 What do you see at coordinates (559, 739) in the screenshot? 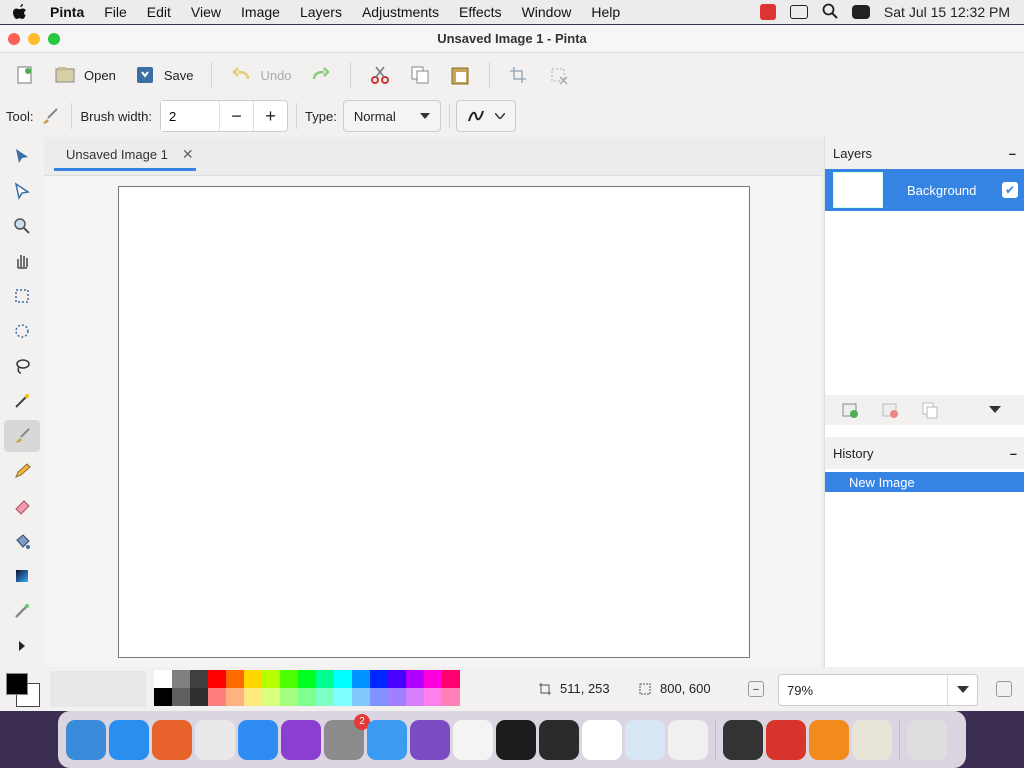
I see `dock-console-icon` at bounding box center [559, 739].